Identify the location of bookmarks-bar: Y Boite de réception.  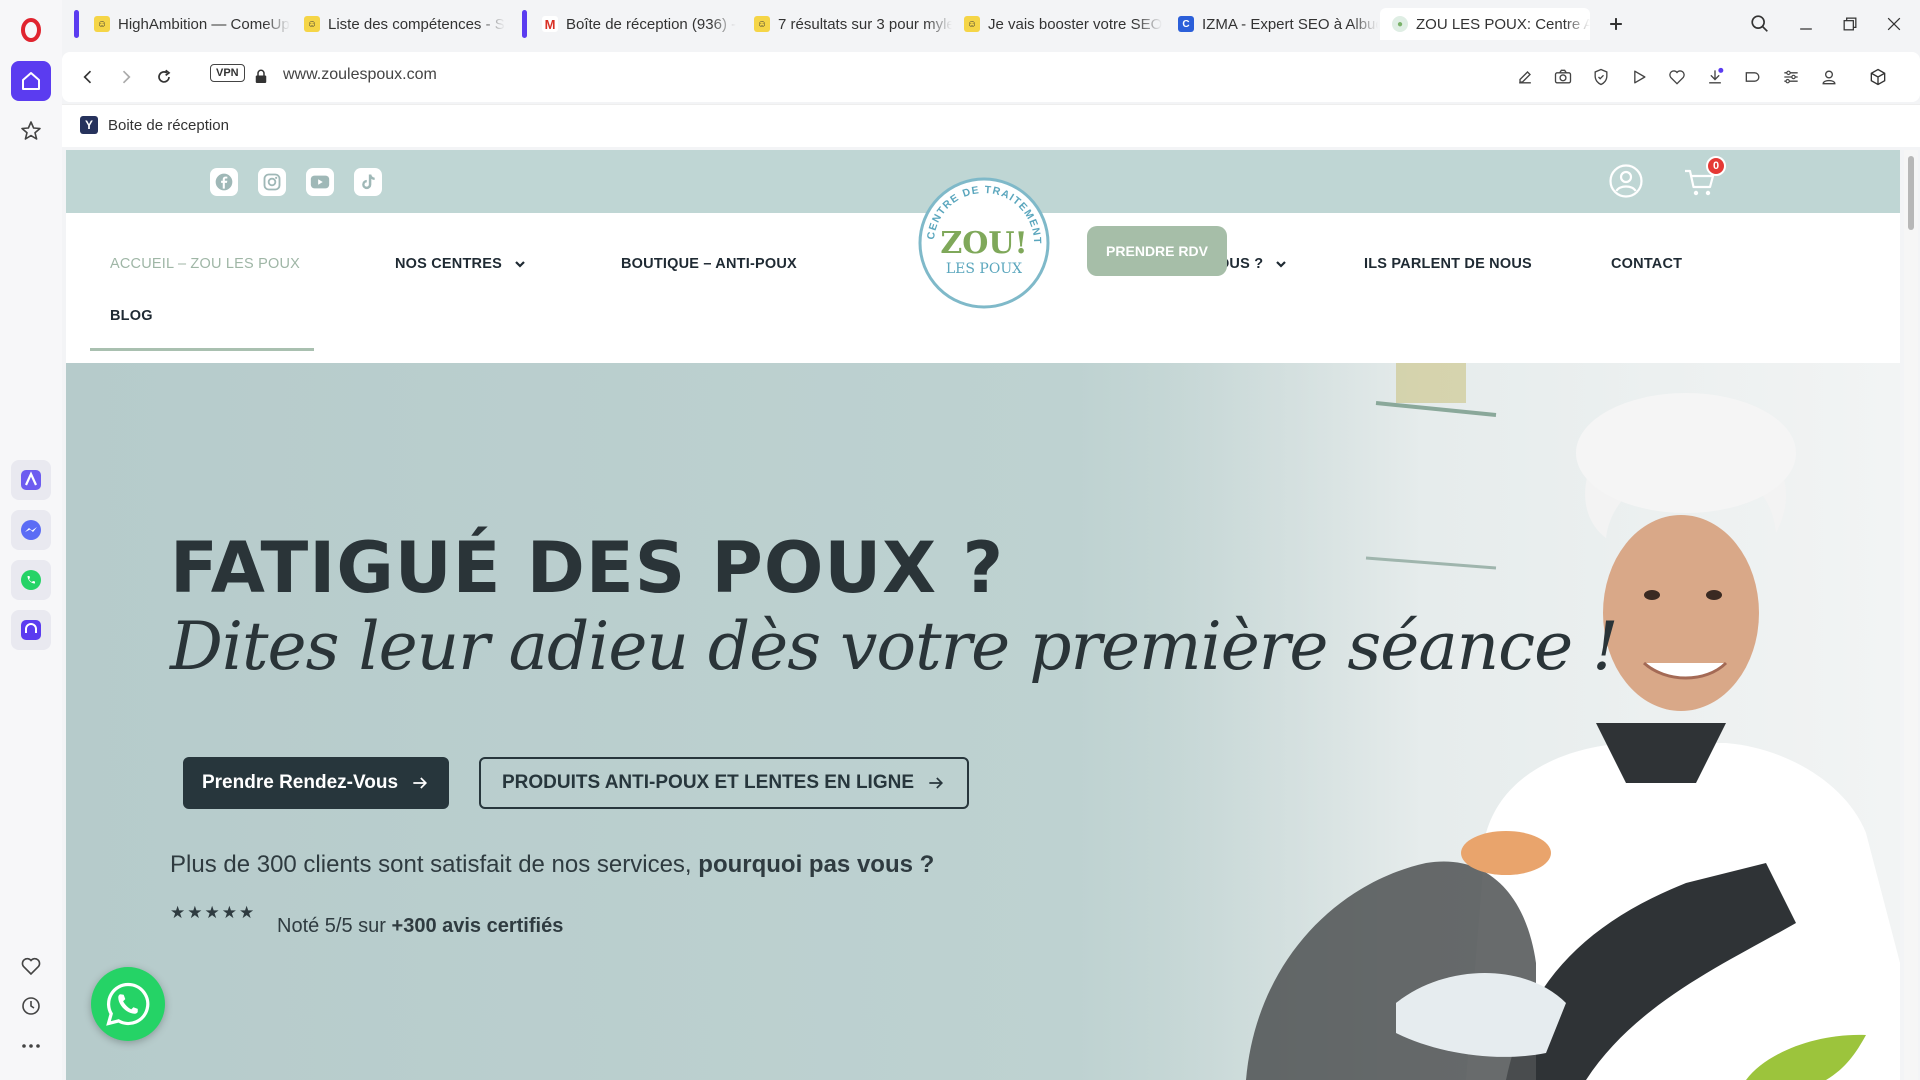
(991, 125).